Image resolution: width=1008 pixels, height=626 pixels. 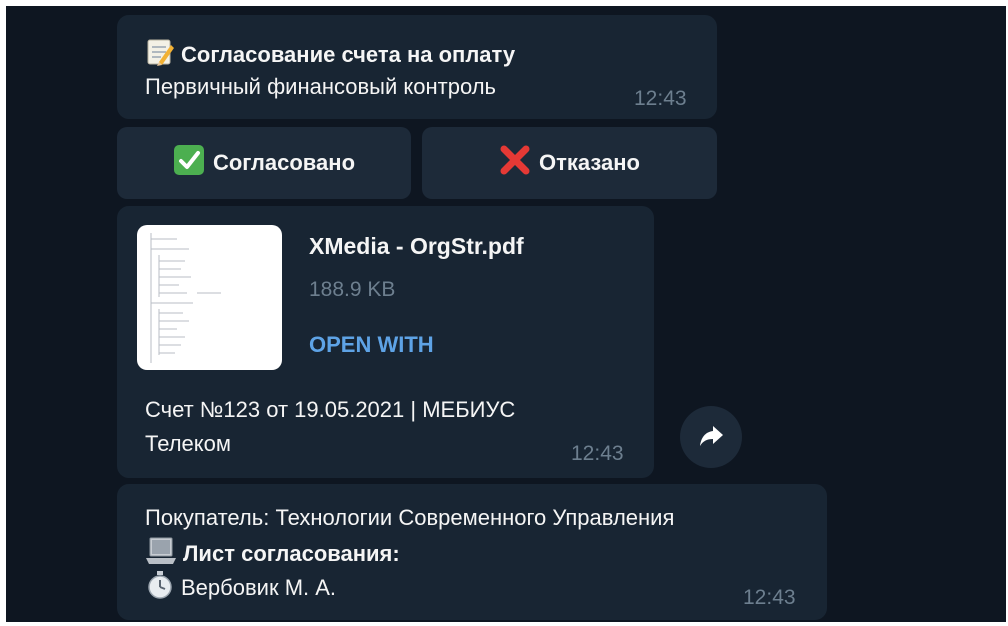 I want to click on file-caption-line-1: Счет №123 от 19.05.2021 | МЕБИУС, so click(x=330, y=409).